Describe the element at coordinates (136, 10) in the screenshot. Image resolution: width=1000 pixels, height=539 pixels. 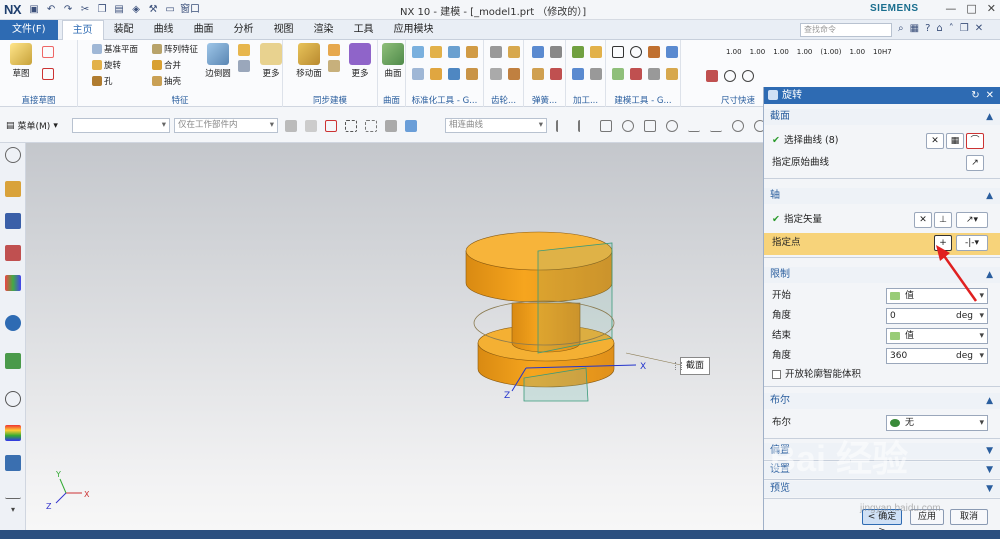
I see `shield-icon: ◈` at that location.